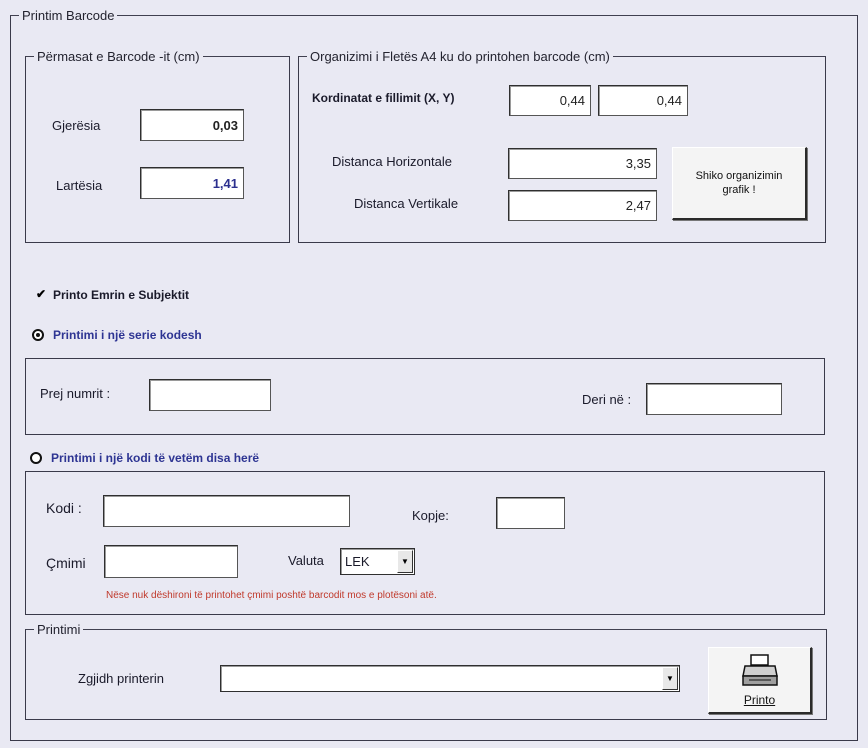 The height and width of the screenshot is (748, 868). I want to click on y-coordinate-field: 0,44, so click(643, 100).